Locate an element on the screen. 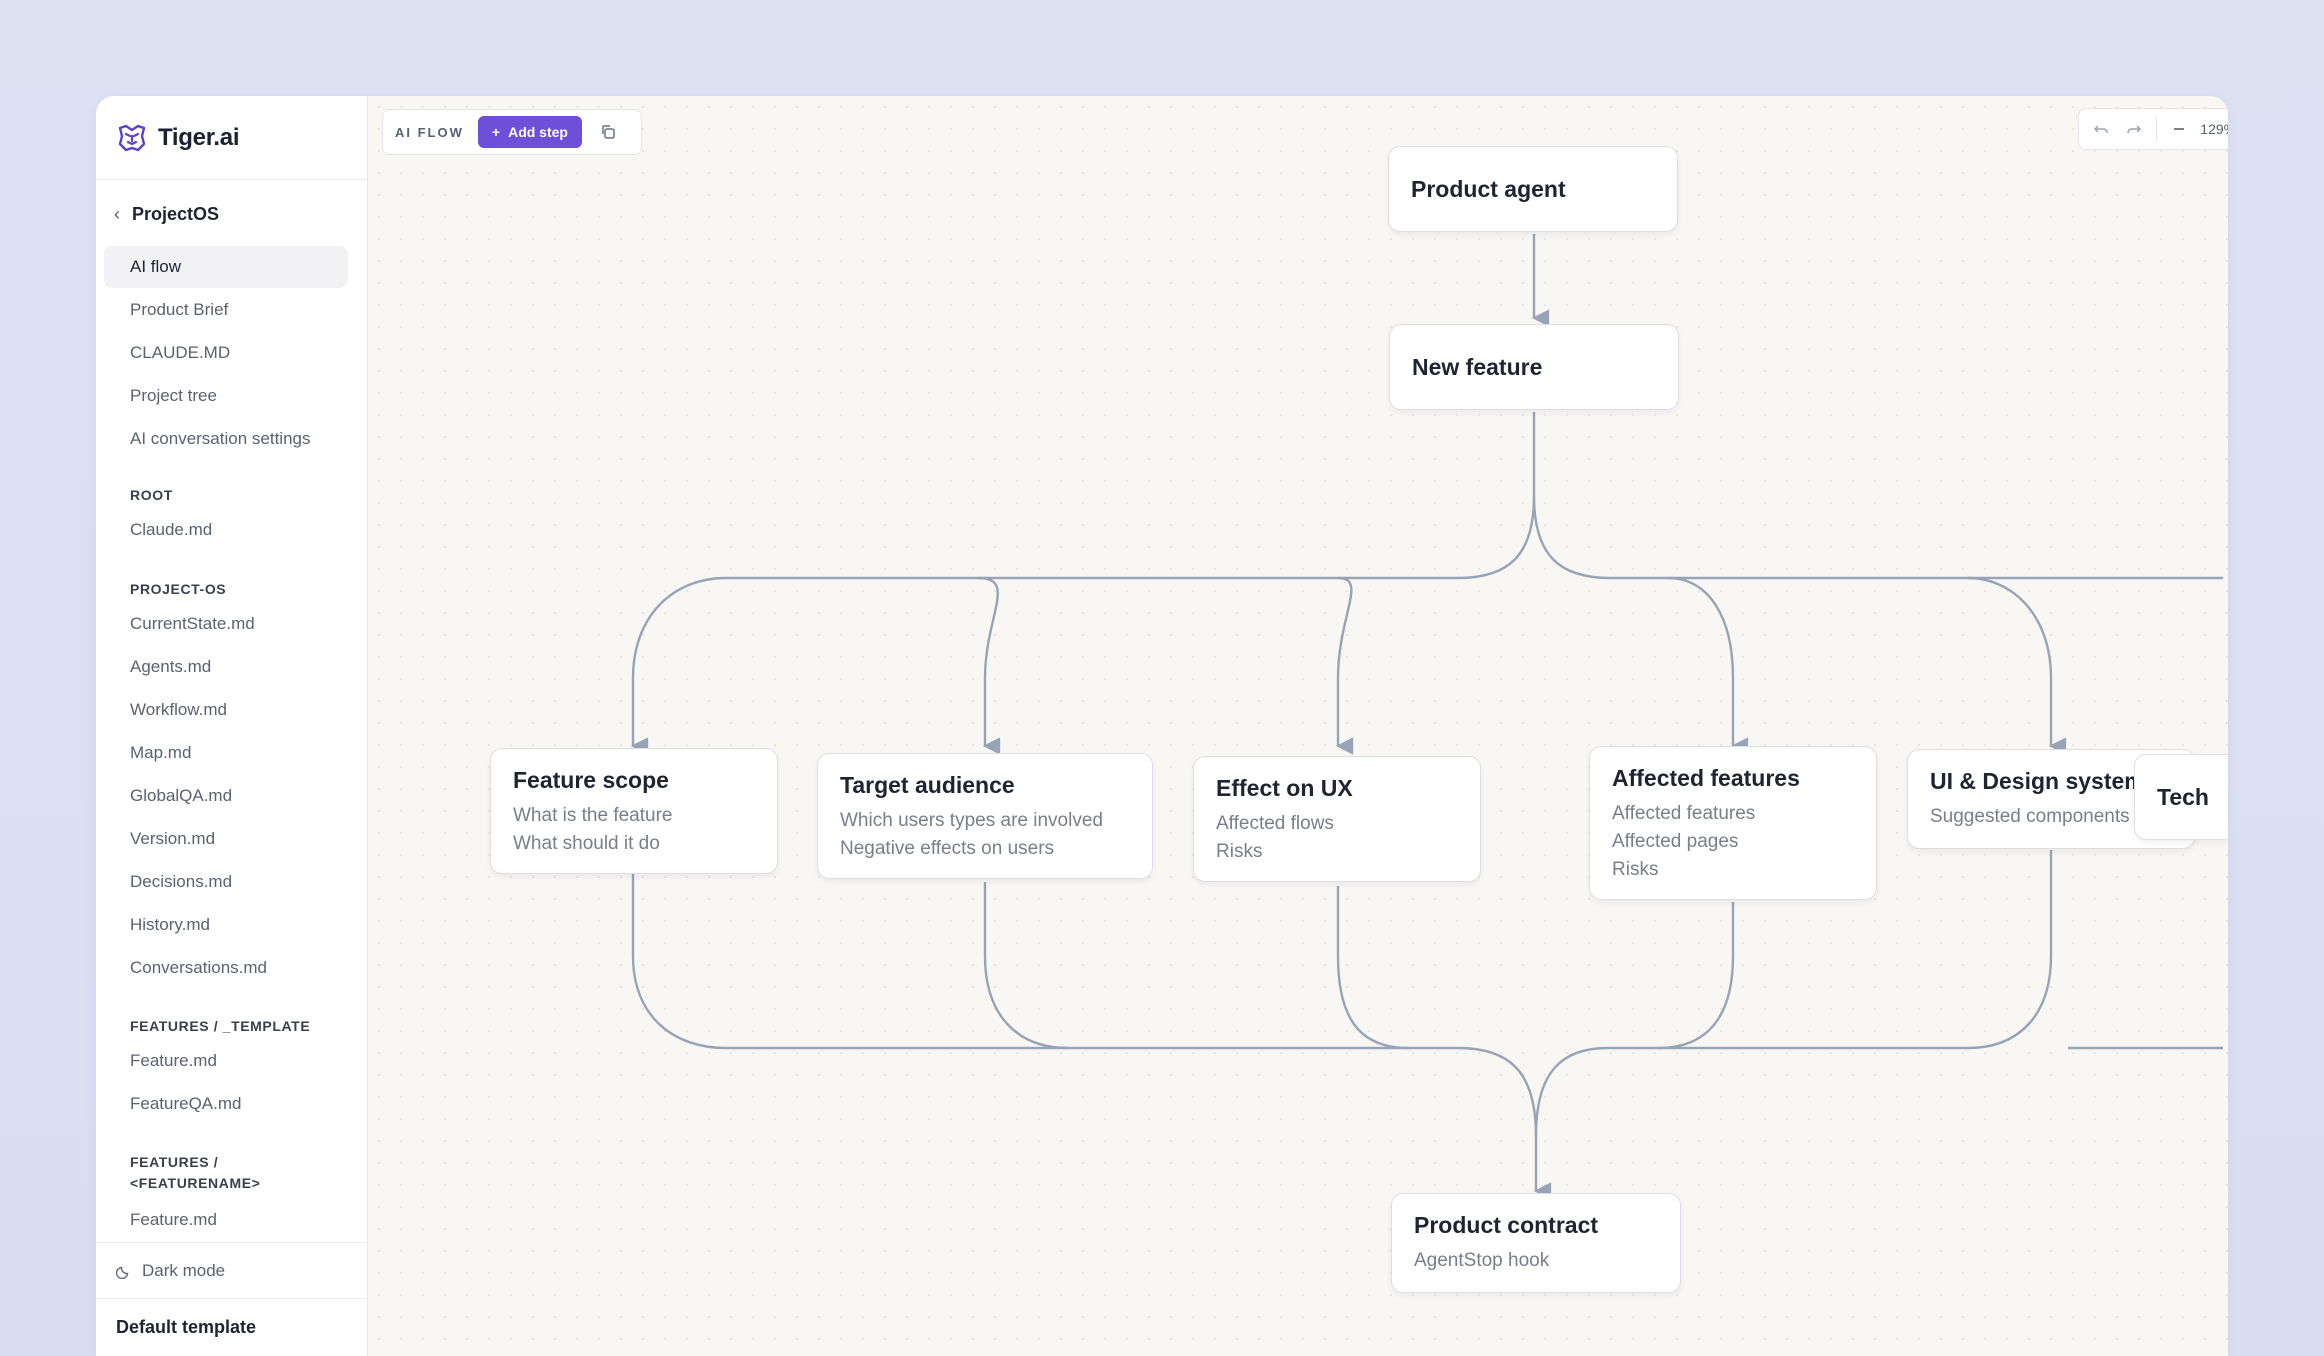 The height and width of the screenshot is (1356, 2324). node-title: New feature is located at coordinates (1477, 366).